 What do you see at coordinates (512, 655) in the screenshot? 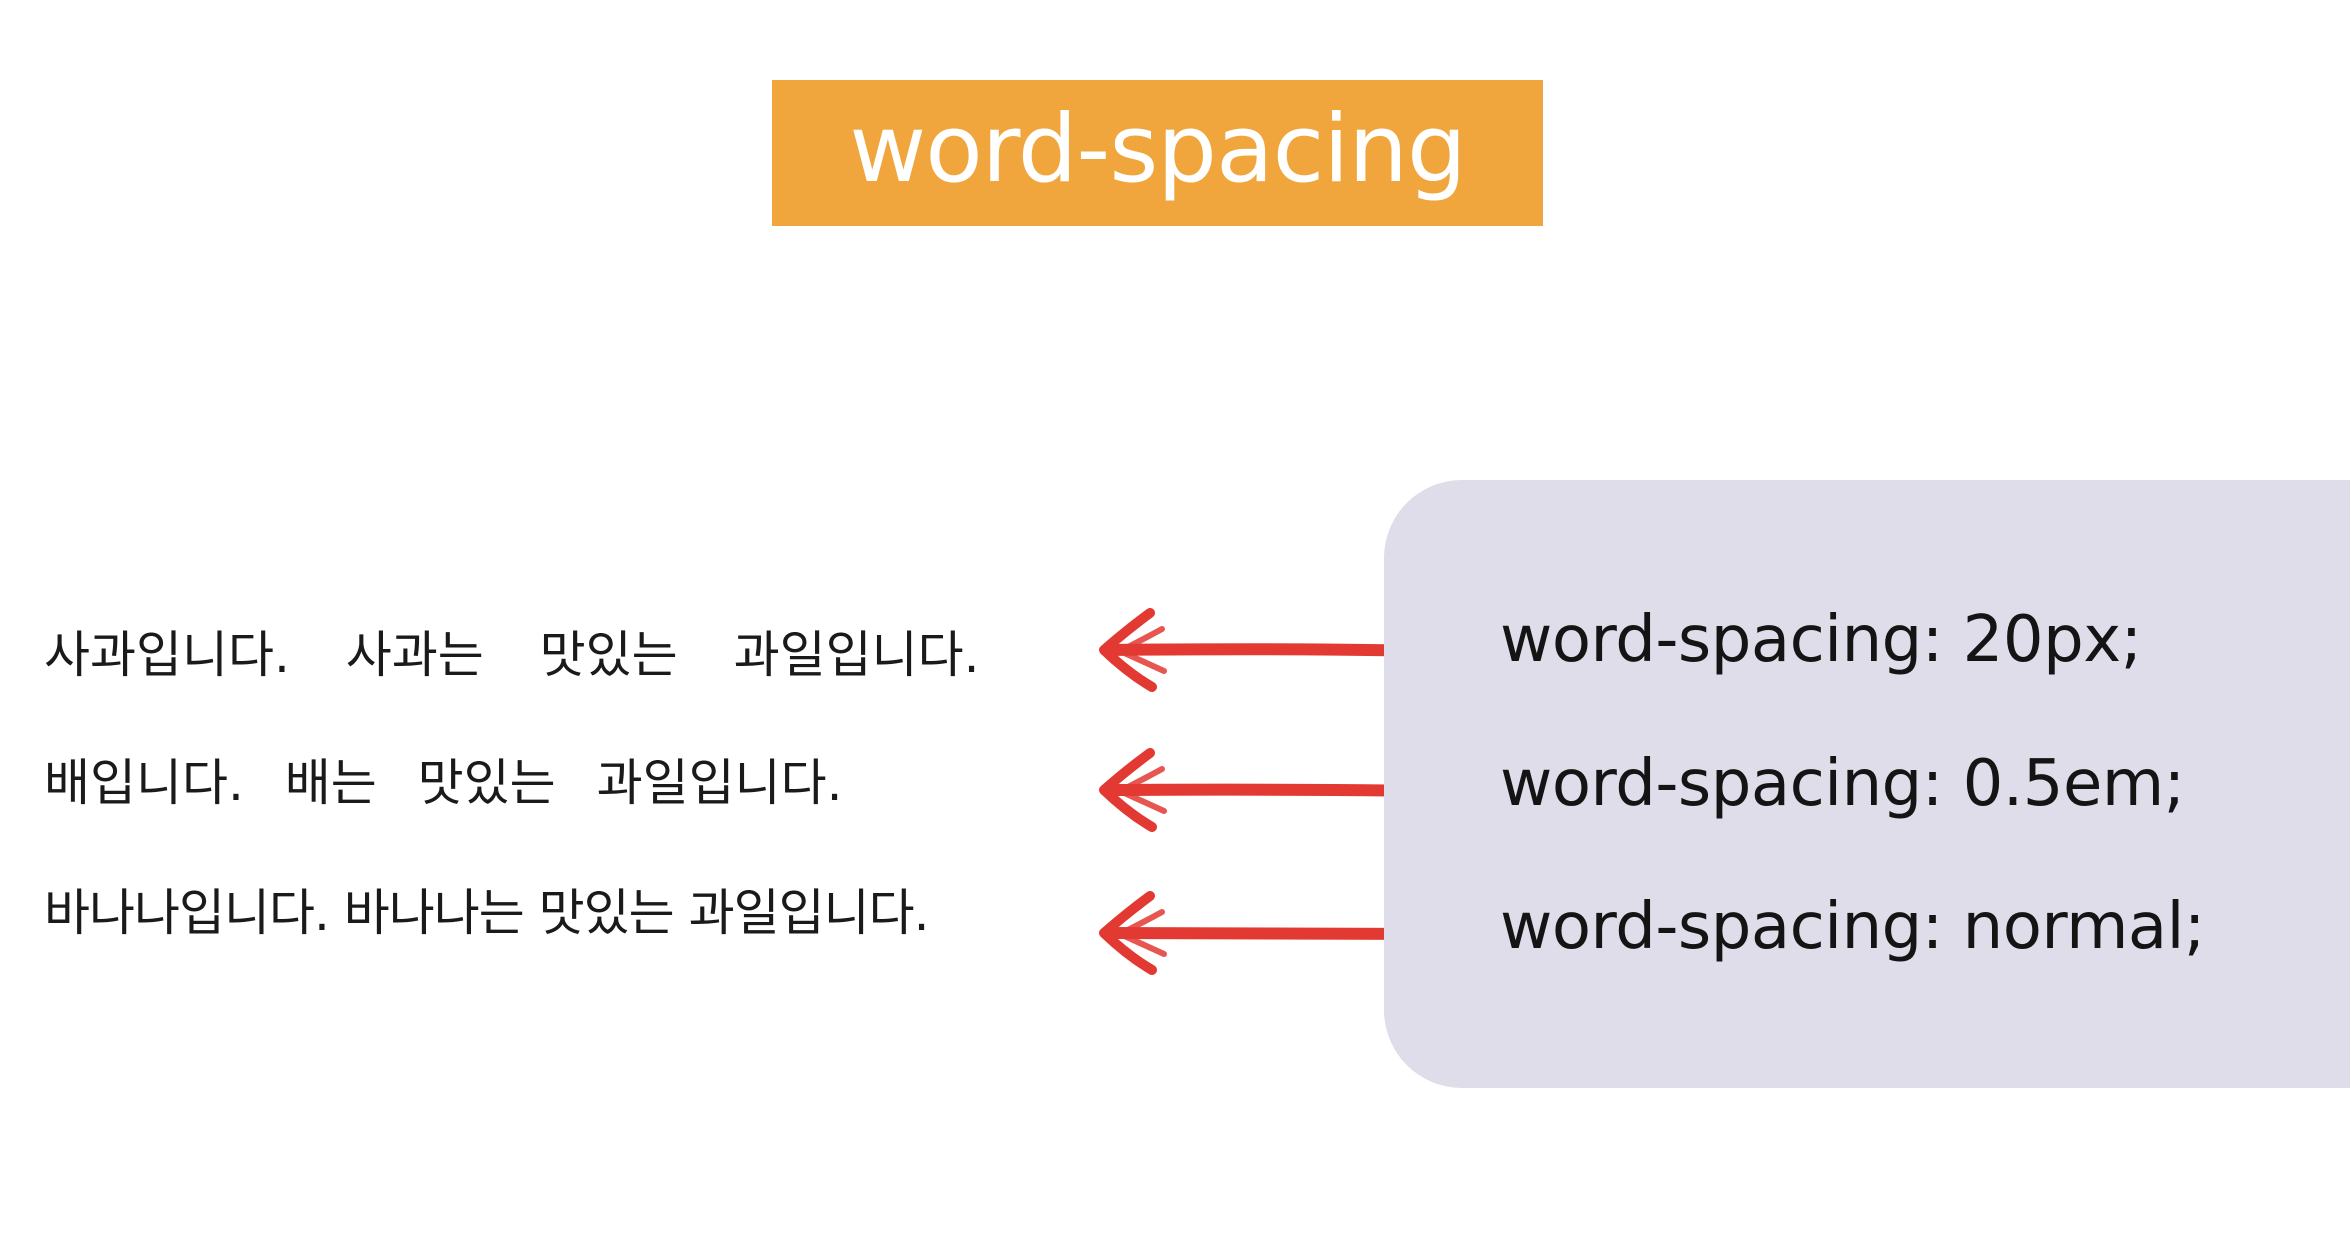
I see `example-text-20px: 사과입니다. 사과는 맛있는 과일입니다.` at bounding box center [512, 655].